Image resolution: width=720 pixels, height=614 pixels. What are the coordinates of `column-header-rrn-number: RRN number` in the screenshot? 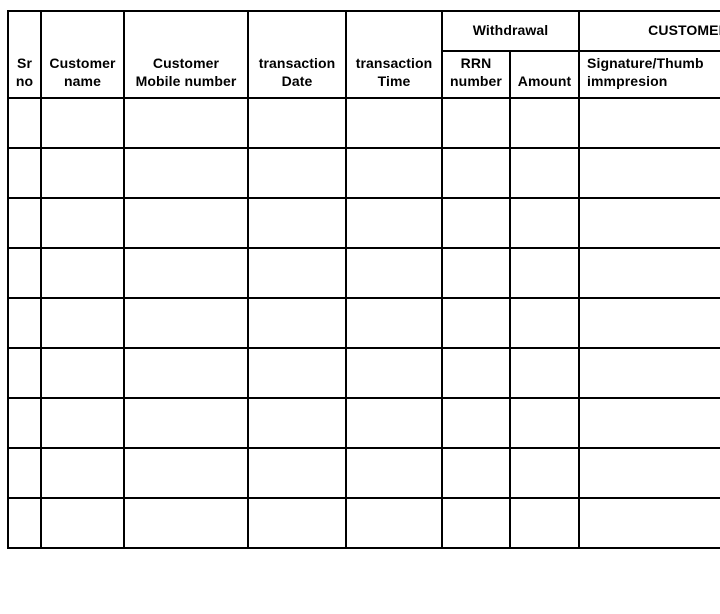 It's located at (476, 74).